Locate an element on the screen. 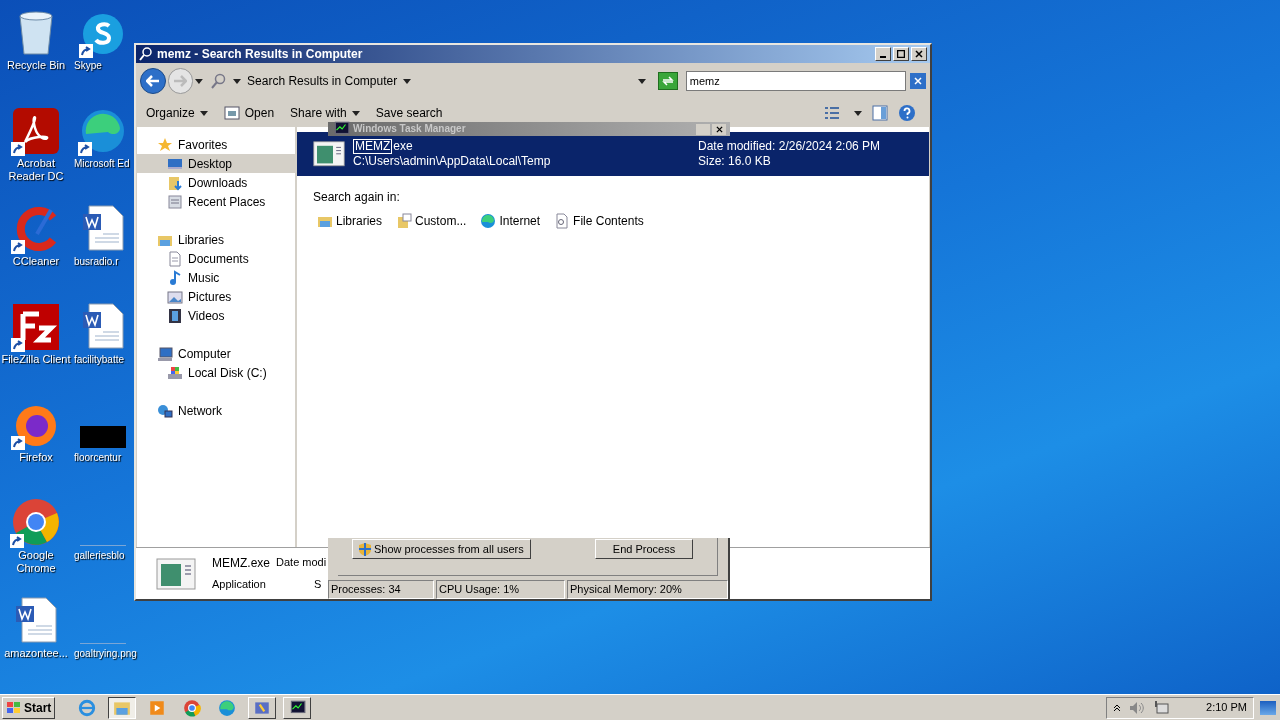 The width and height of the screenshot is (1280, 720). nav-item: Recent Places is located at coordinates (216, 201).